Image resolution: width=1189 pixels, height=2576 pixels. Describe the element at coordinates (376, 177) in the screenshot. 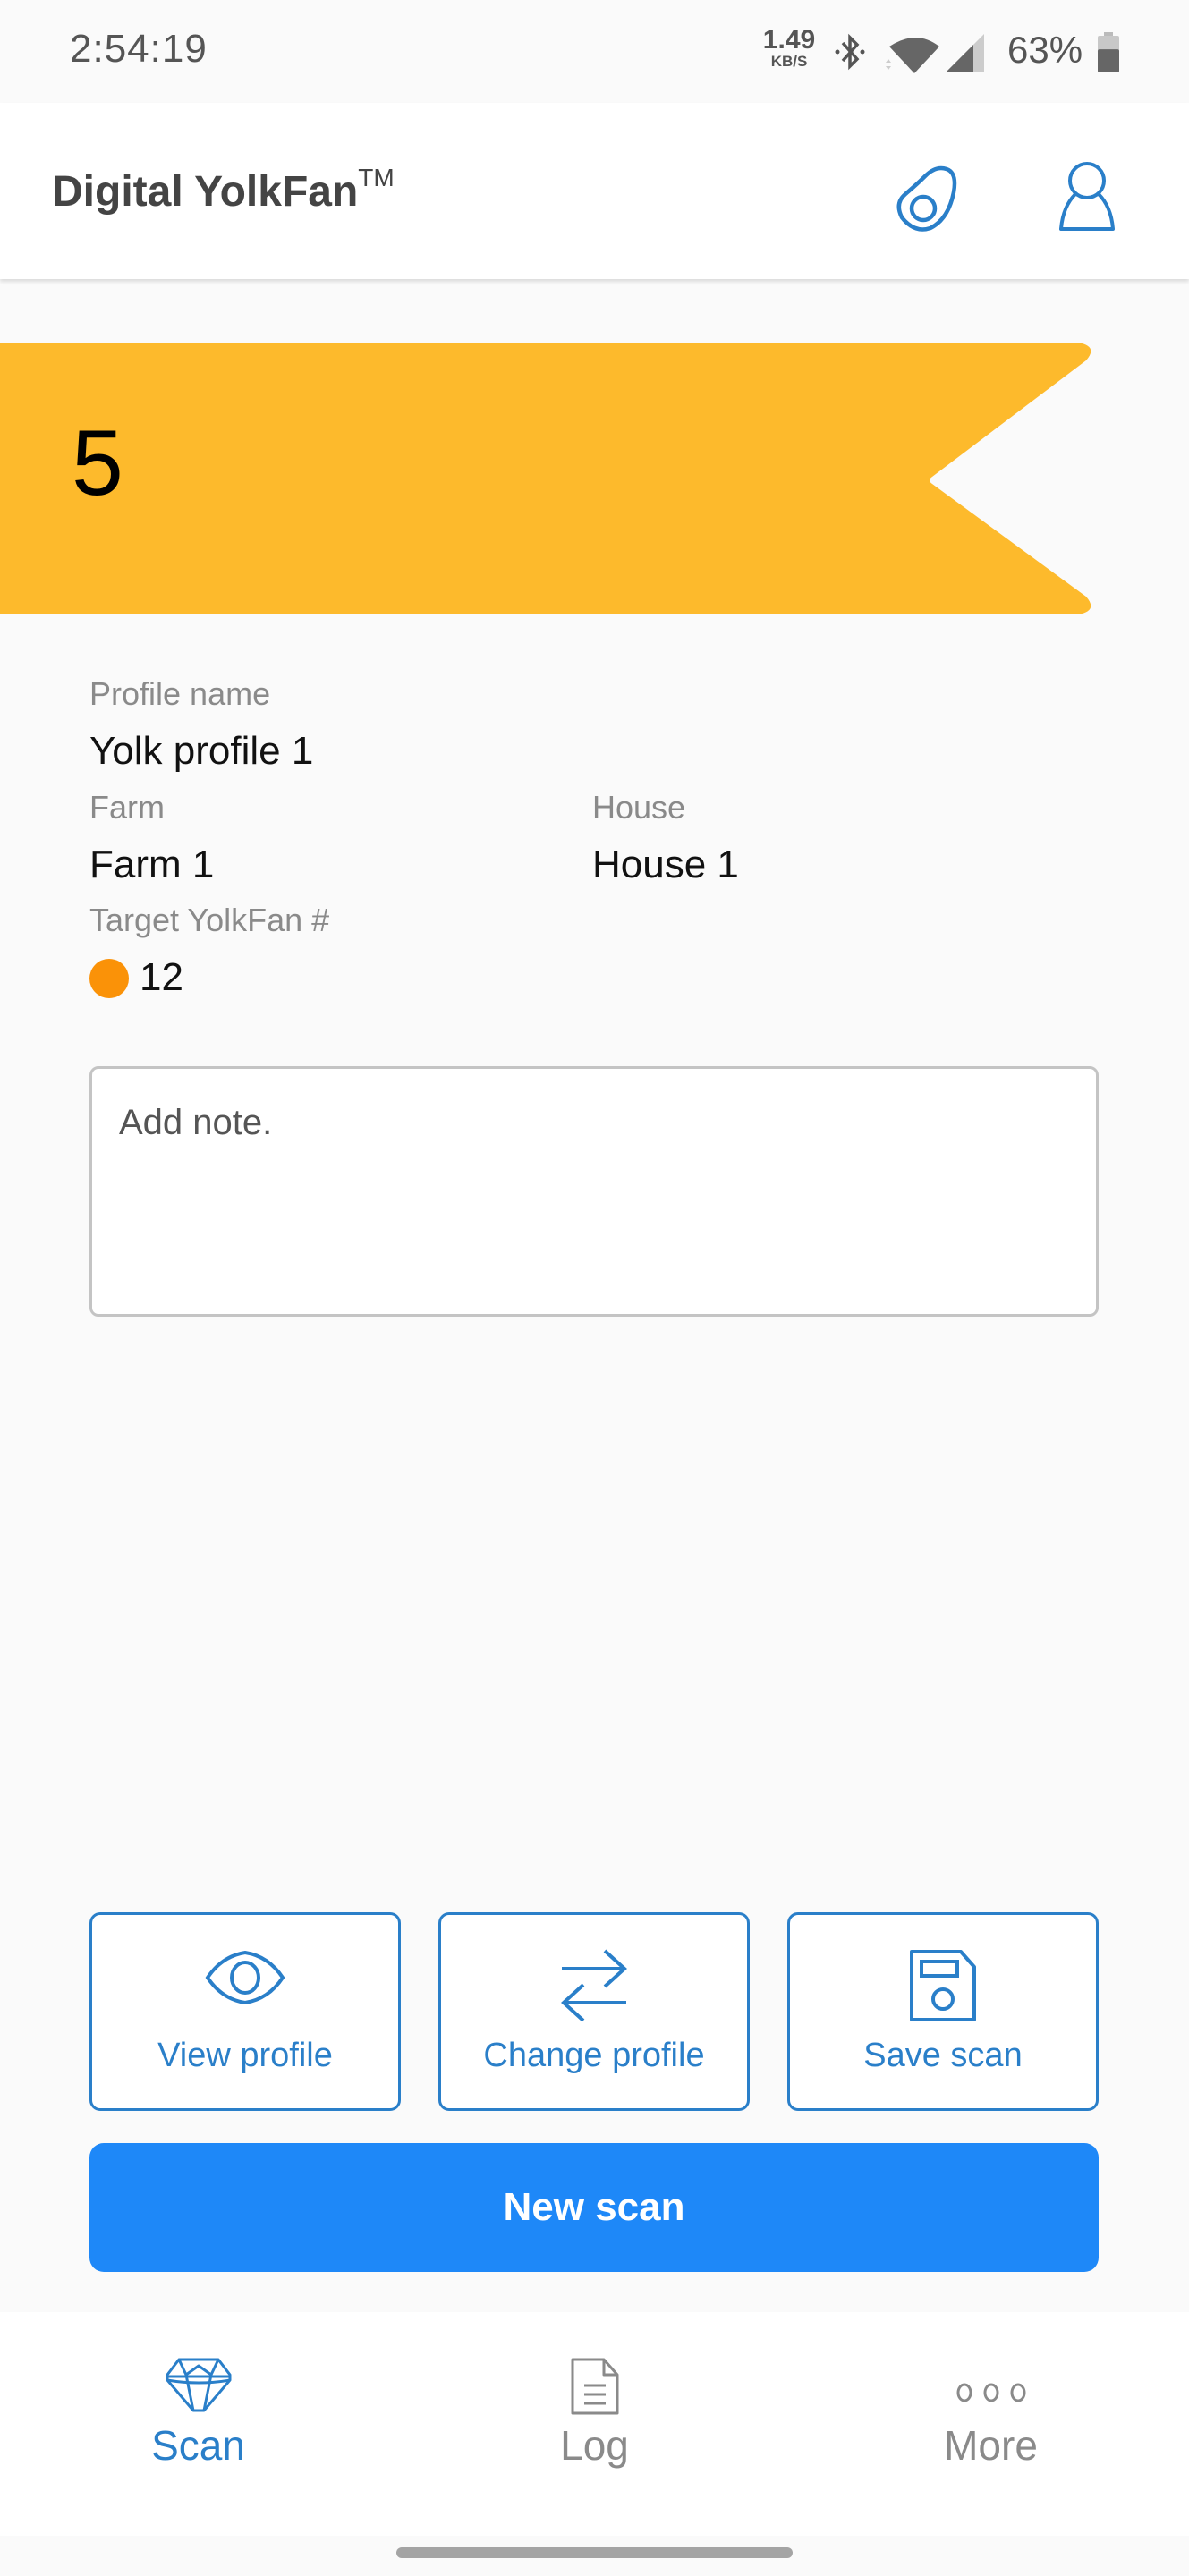

I see `trademark-symbol: TM` at that location.